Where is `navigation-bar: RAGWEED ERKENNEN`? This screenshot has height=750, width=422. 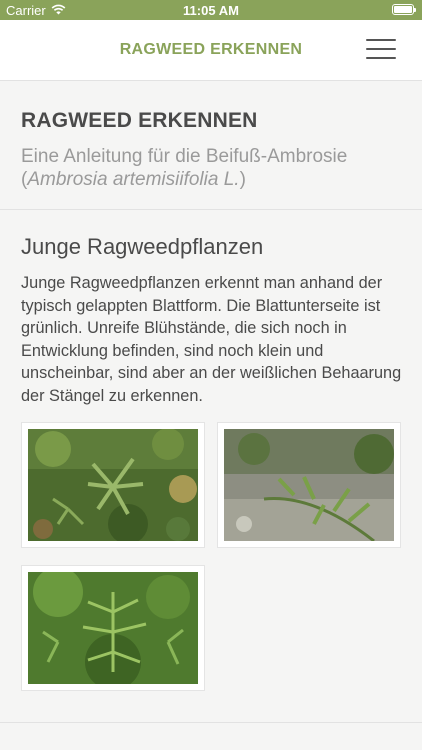 navigation-bar: RAGWEED ERKENNEN is located at coordinates (211, 50).